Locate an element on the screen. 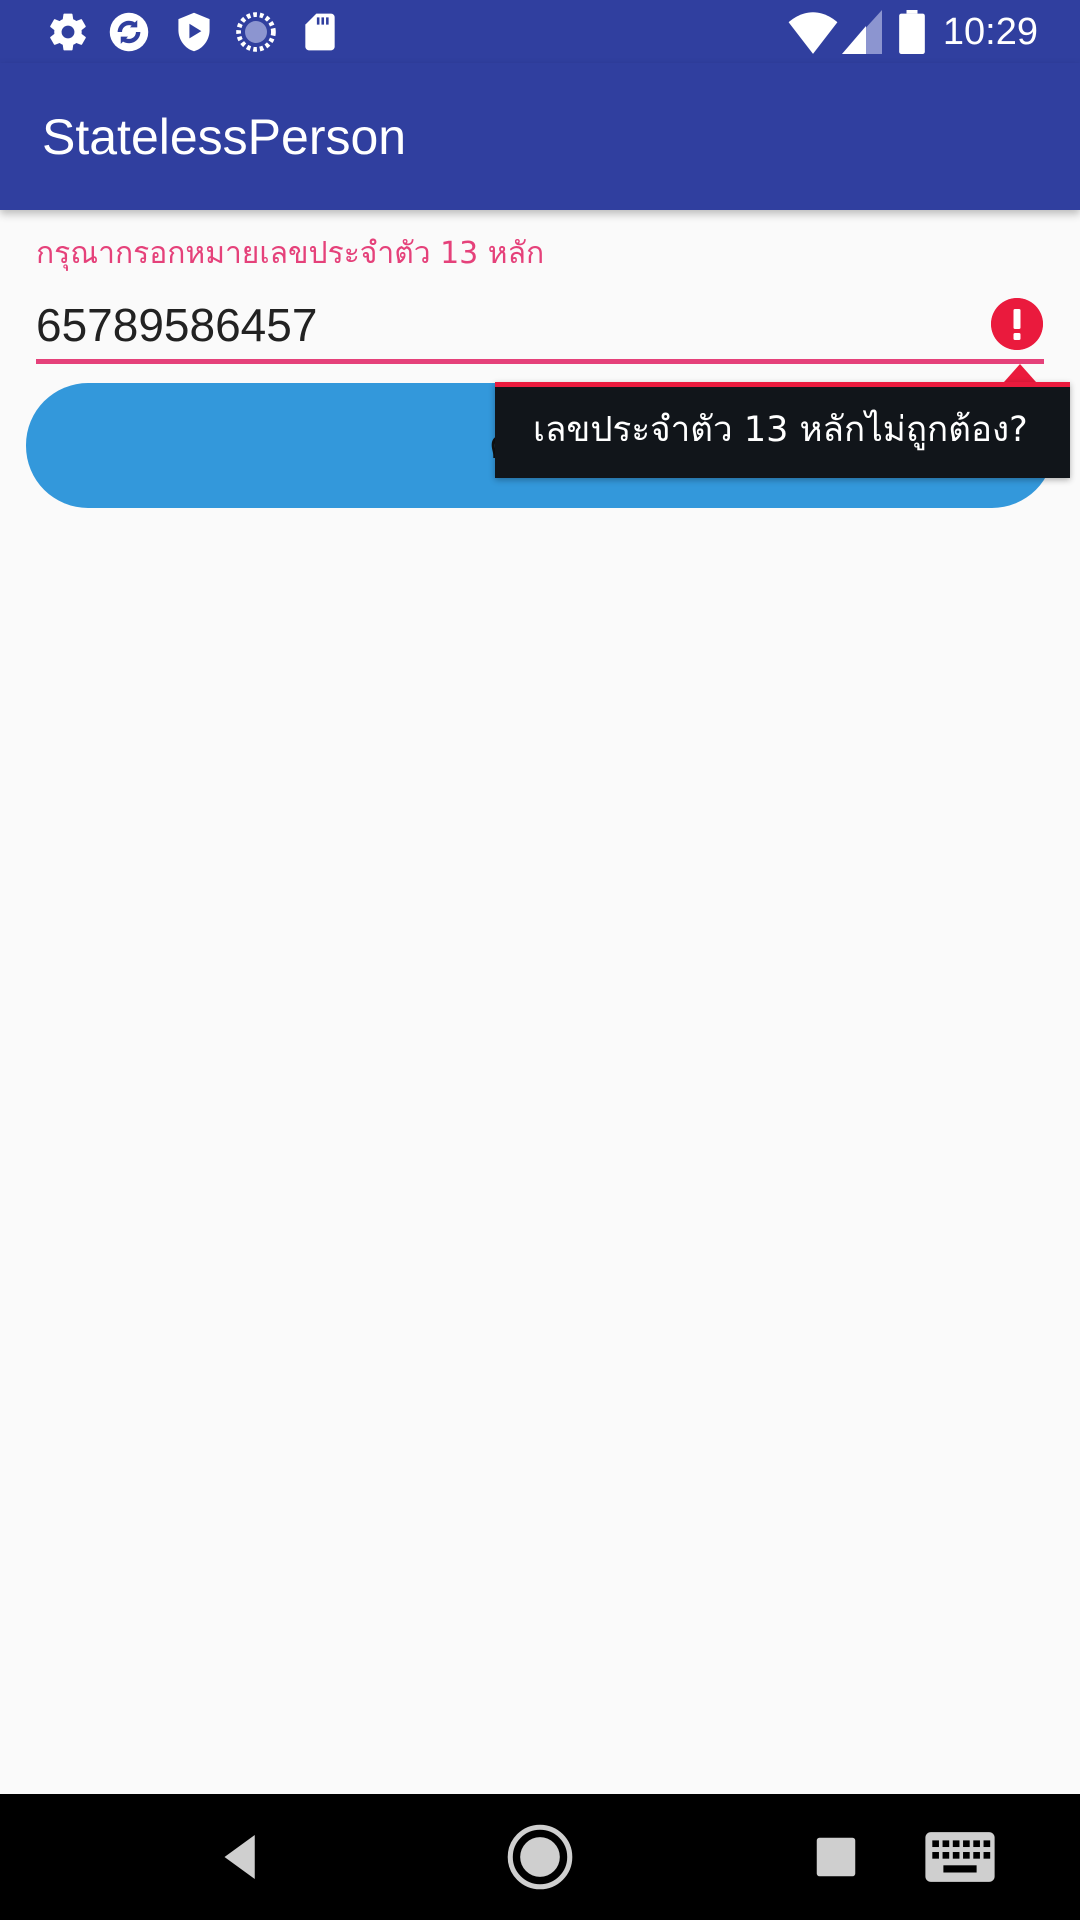  error-icon is located at coordinates (1017, 324).